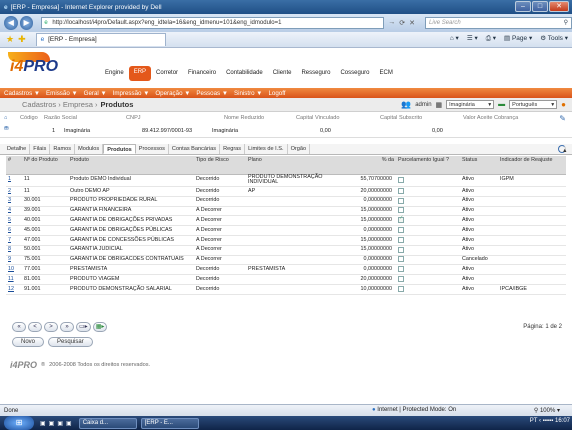  Describe the element at coordinates (315, 74) in the screenshot. I see `nav-item-resseguro: Resseguro` at that location.